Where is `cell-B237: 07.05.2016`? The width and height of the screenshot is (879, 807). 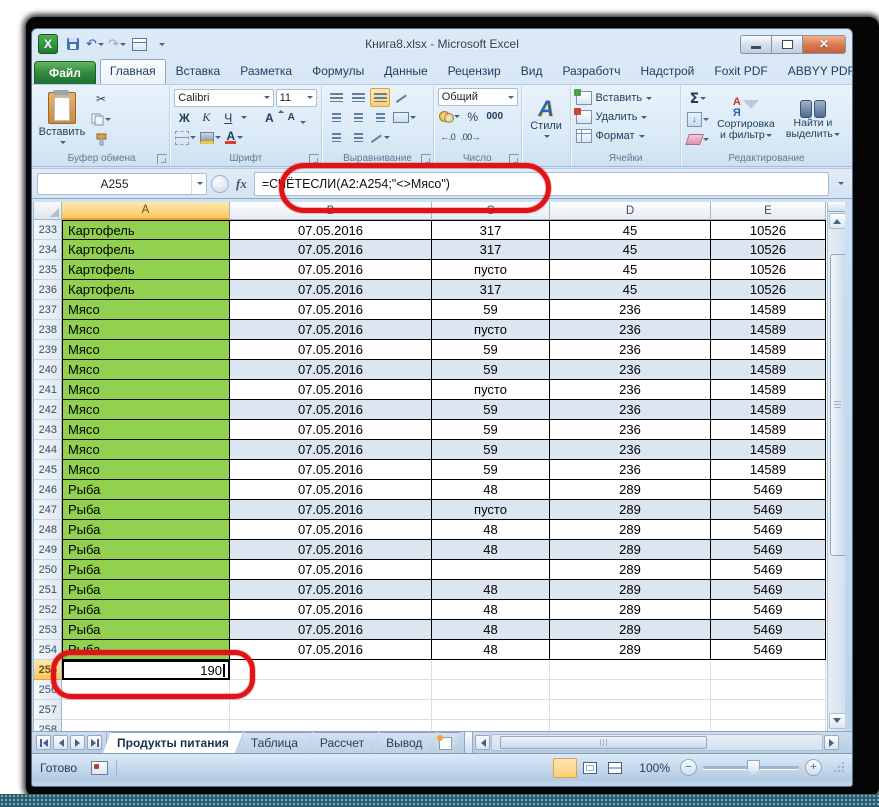
cell-B237: 07.05.2016 is located at coordinates (331, 310).